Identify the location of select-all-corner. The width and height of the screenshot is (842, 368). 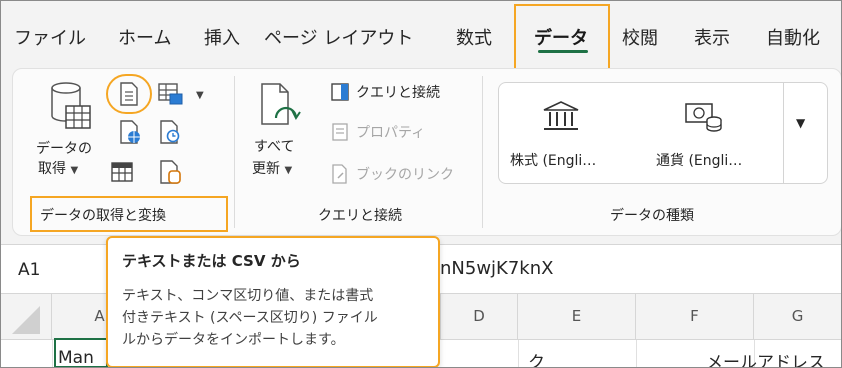
(26, 317).